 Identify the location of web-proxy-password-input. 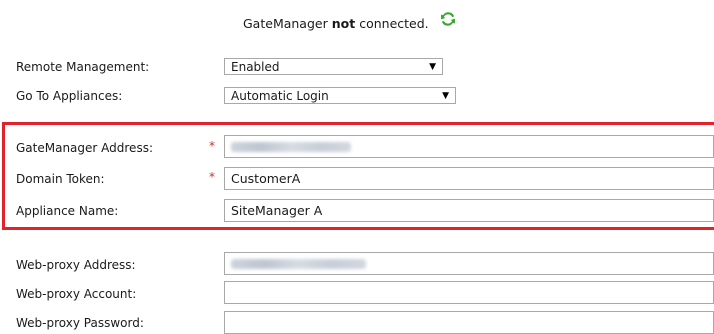
(469, 322).